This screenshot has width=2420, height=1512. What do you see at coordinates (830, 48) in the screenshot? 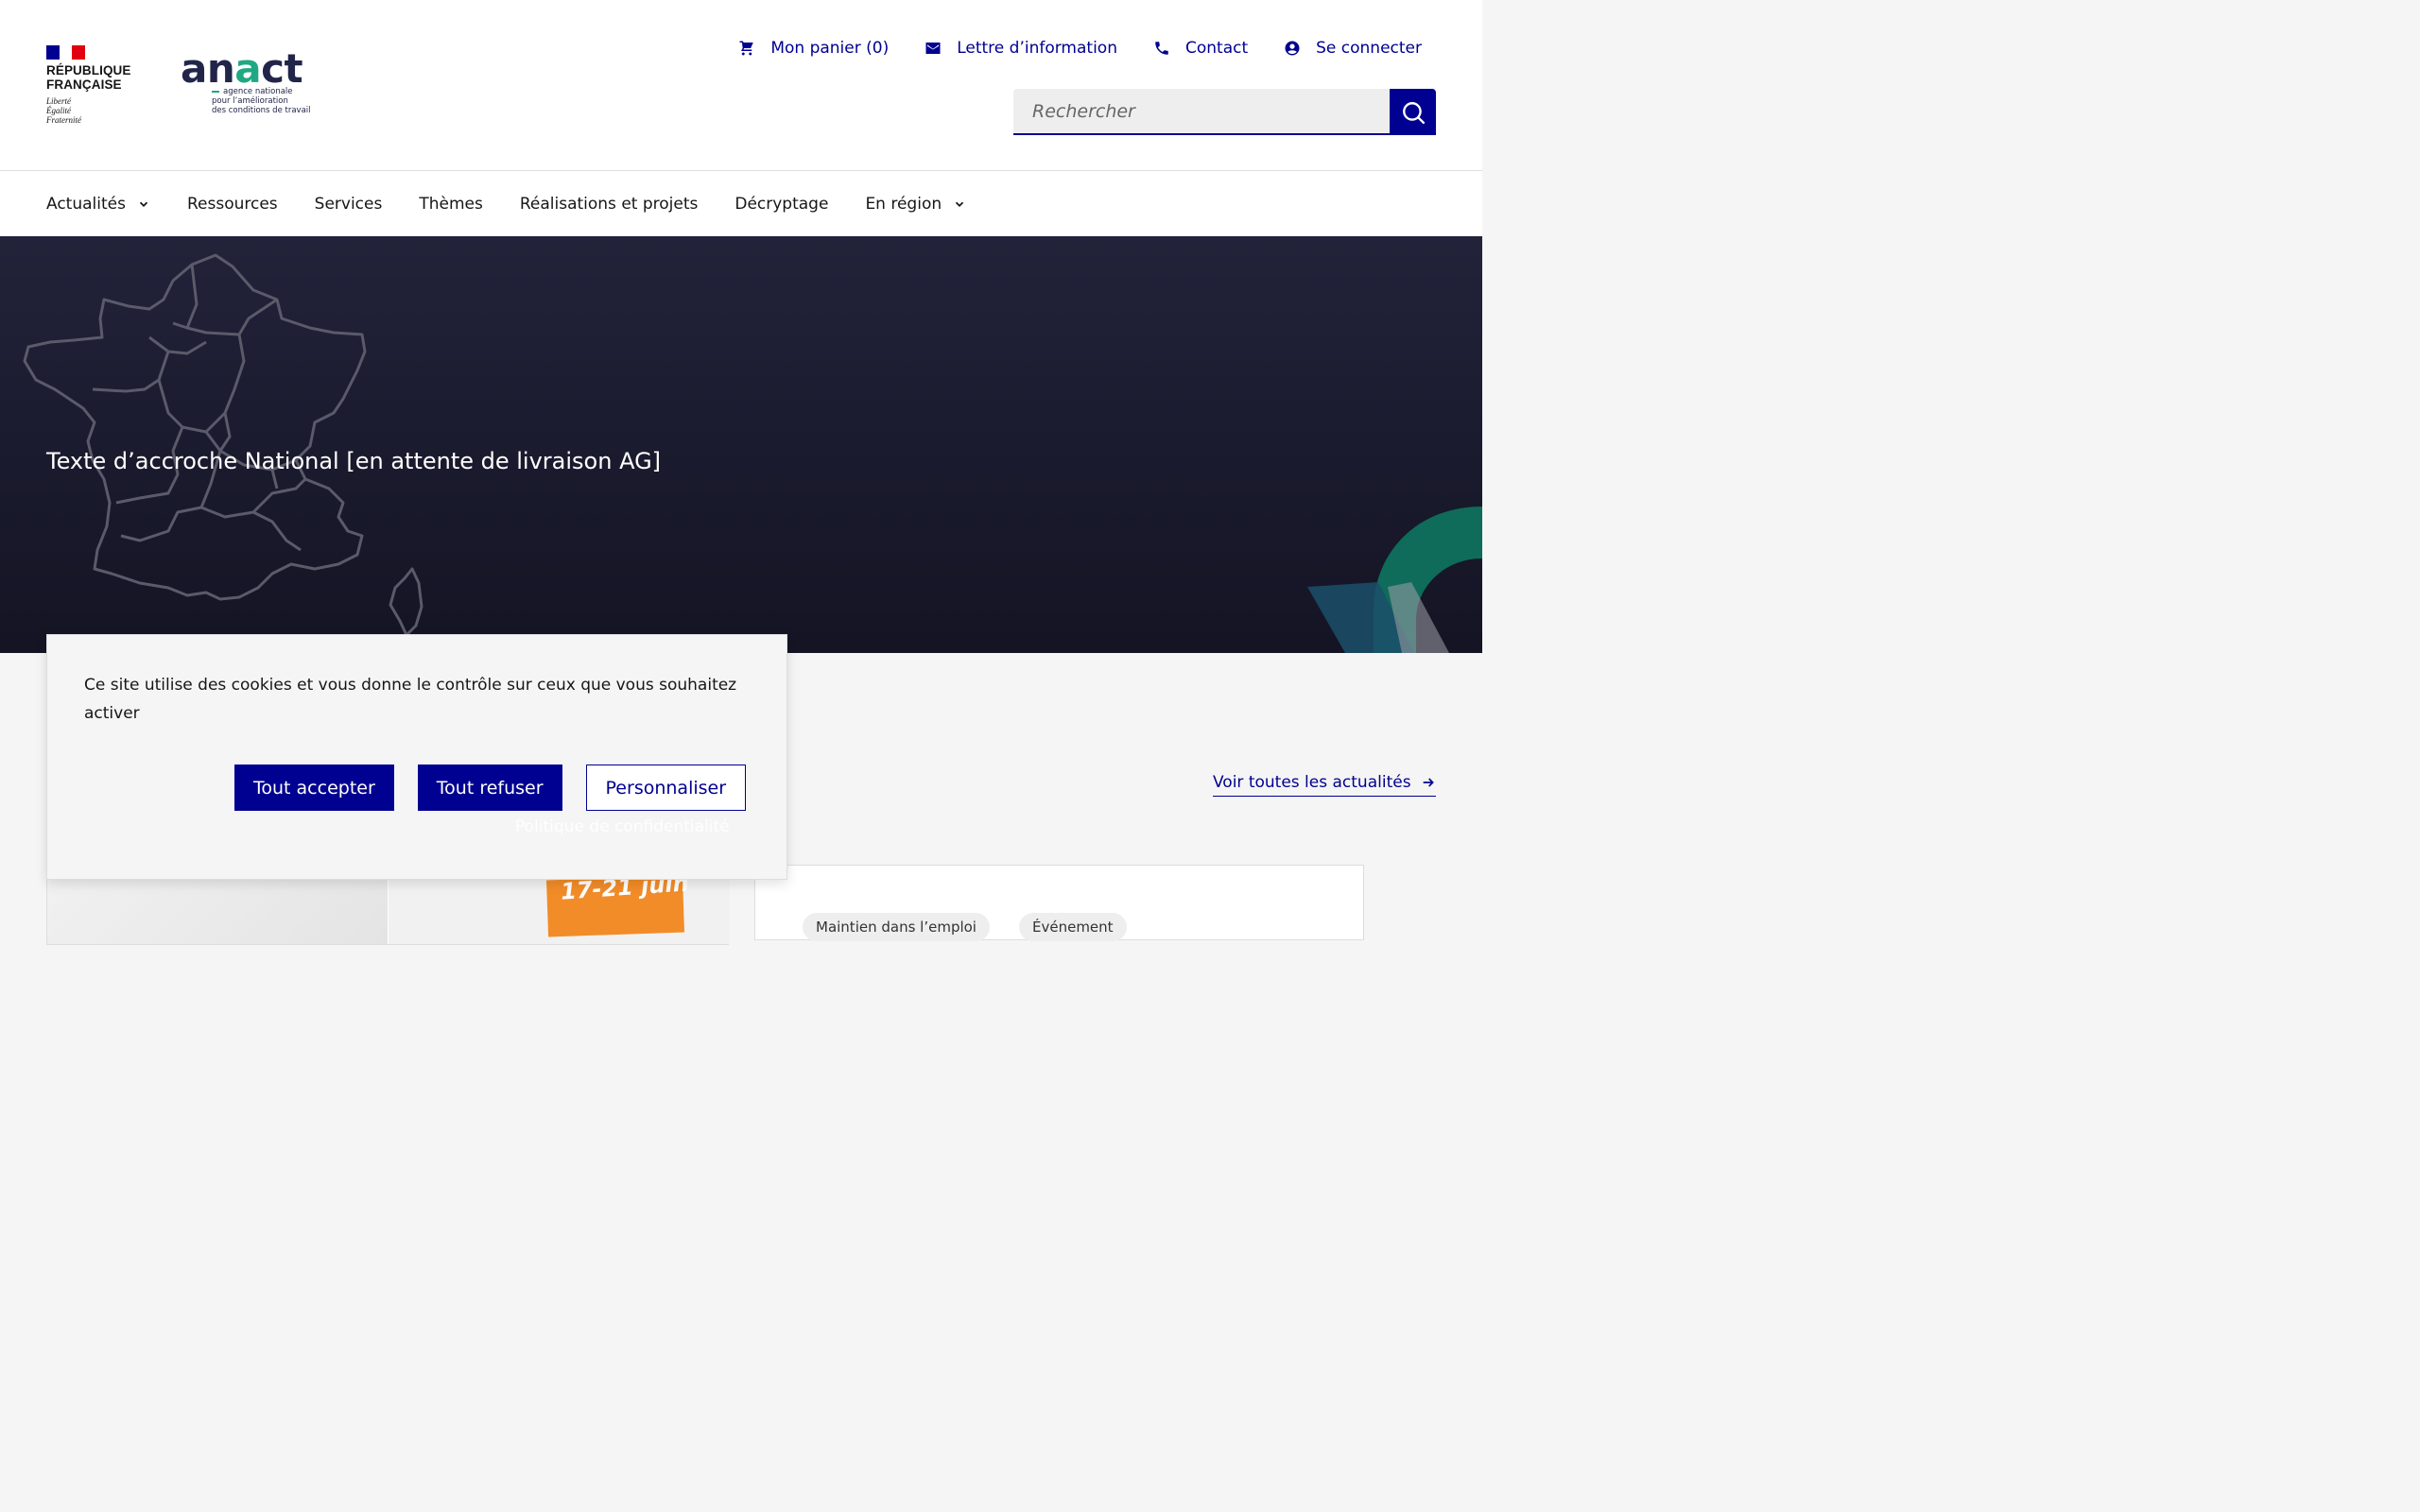
I see `cart-label: Mon panier (0)` at bounding box center [830, 48].